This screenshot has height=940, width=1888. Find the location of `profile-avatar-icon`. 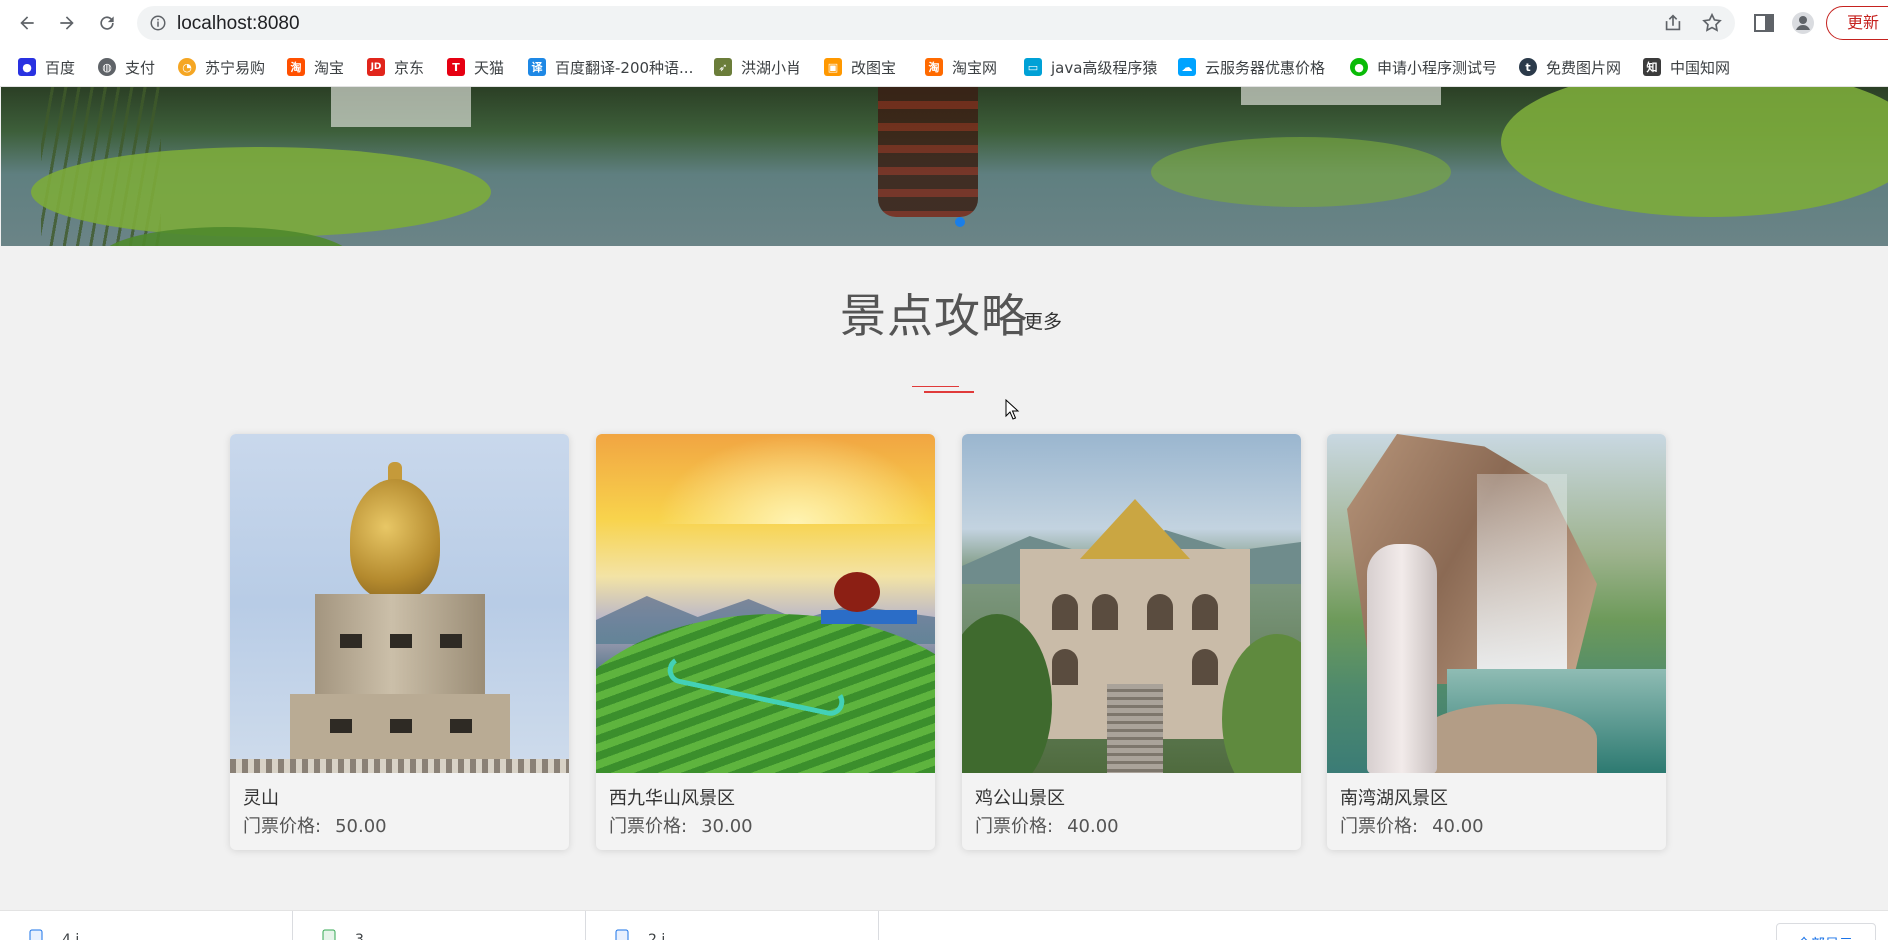

profile-avatar-icon is located at coordinates (1803, 23).